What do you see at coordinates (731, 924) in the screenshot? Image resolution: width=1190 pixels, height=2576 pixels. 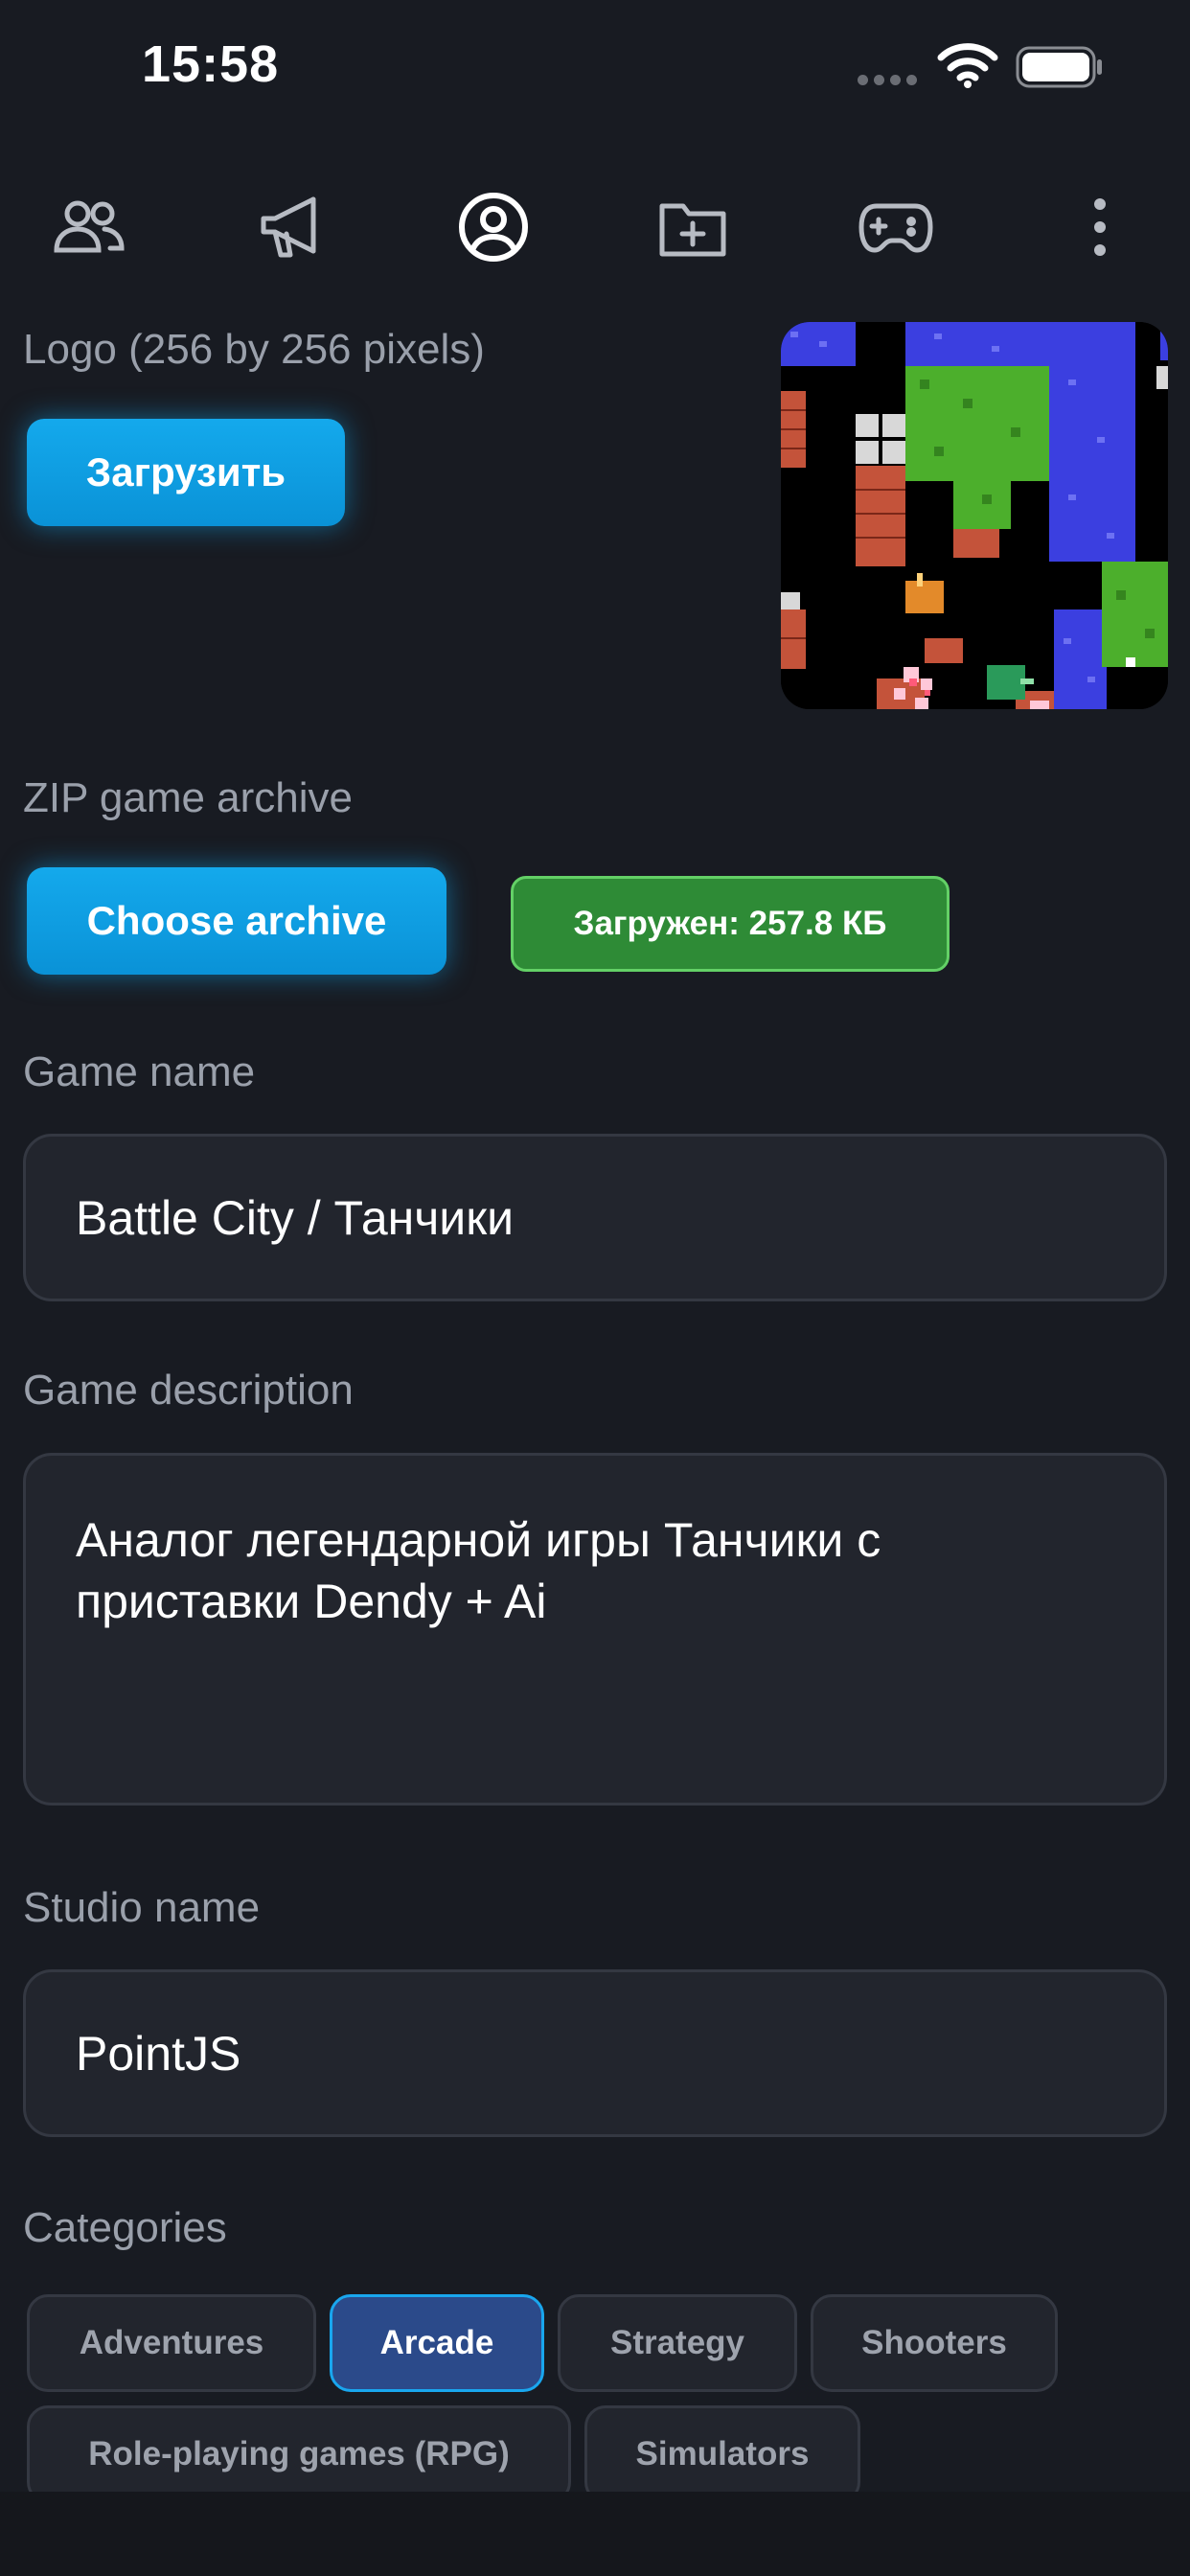 I see `archive-status-badge: Загружен: 257.8 КБ` at bounding box center [731, 924].